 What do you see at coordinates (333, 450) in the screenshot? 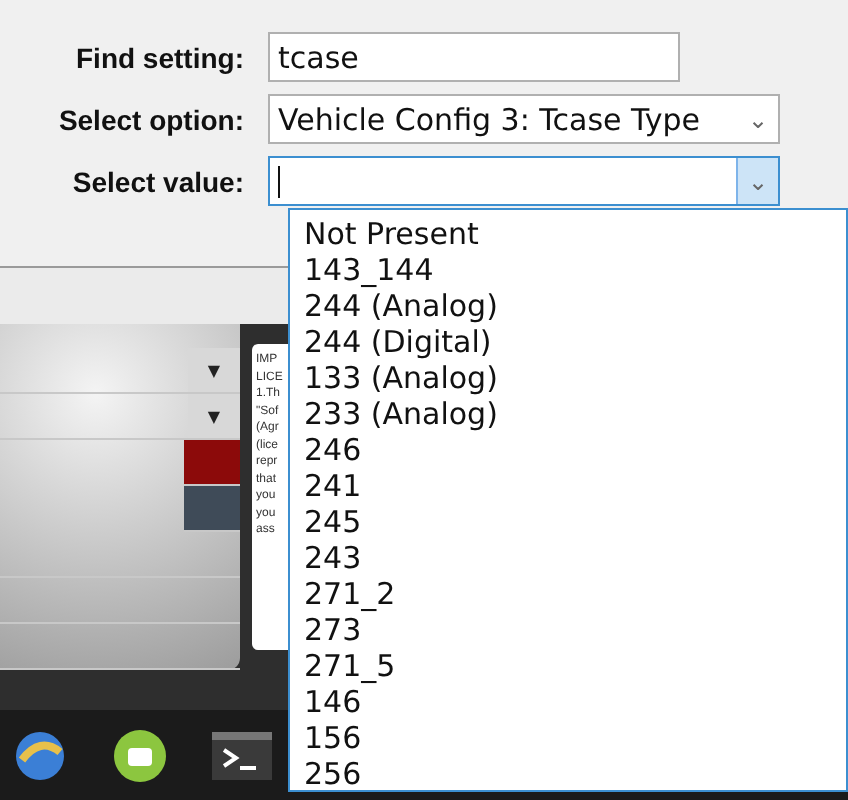
I see `dropdown-option: 246` at bounding box center [333, 450].